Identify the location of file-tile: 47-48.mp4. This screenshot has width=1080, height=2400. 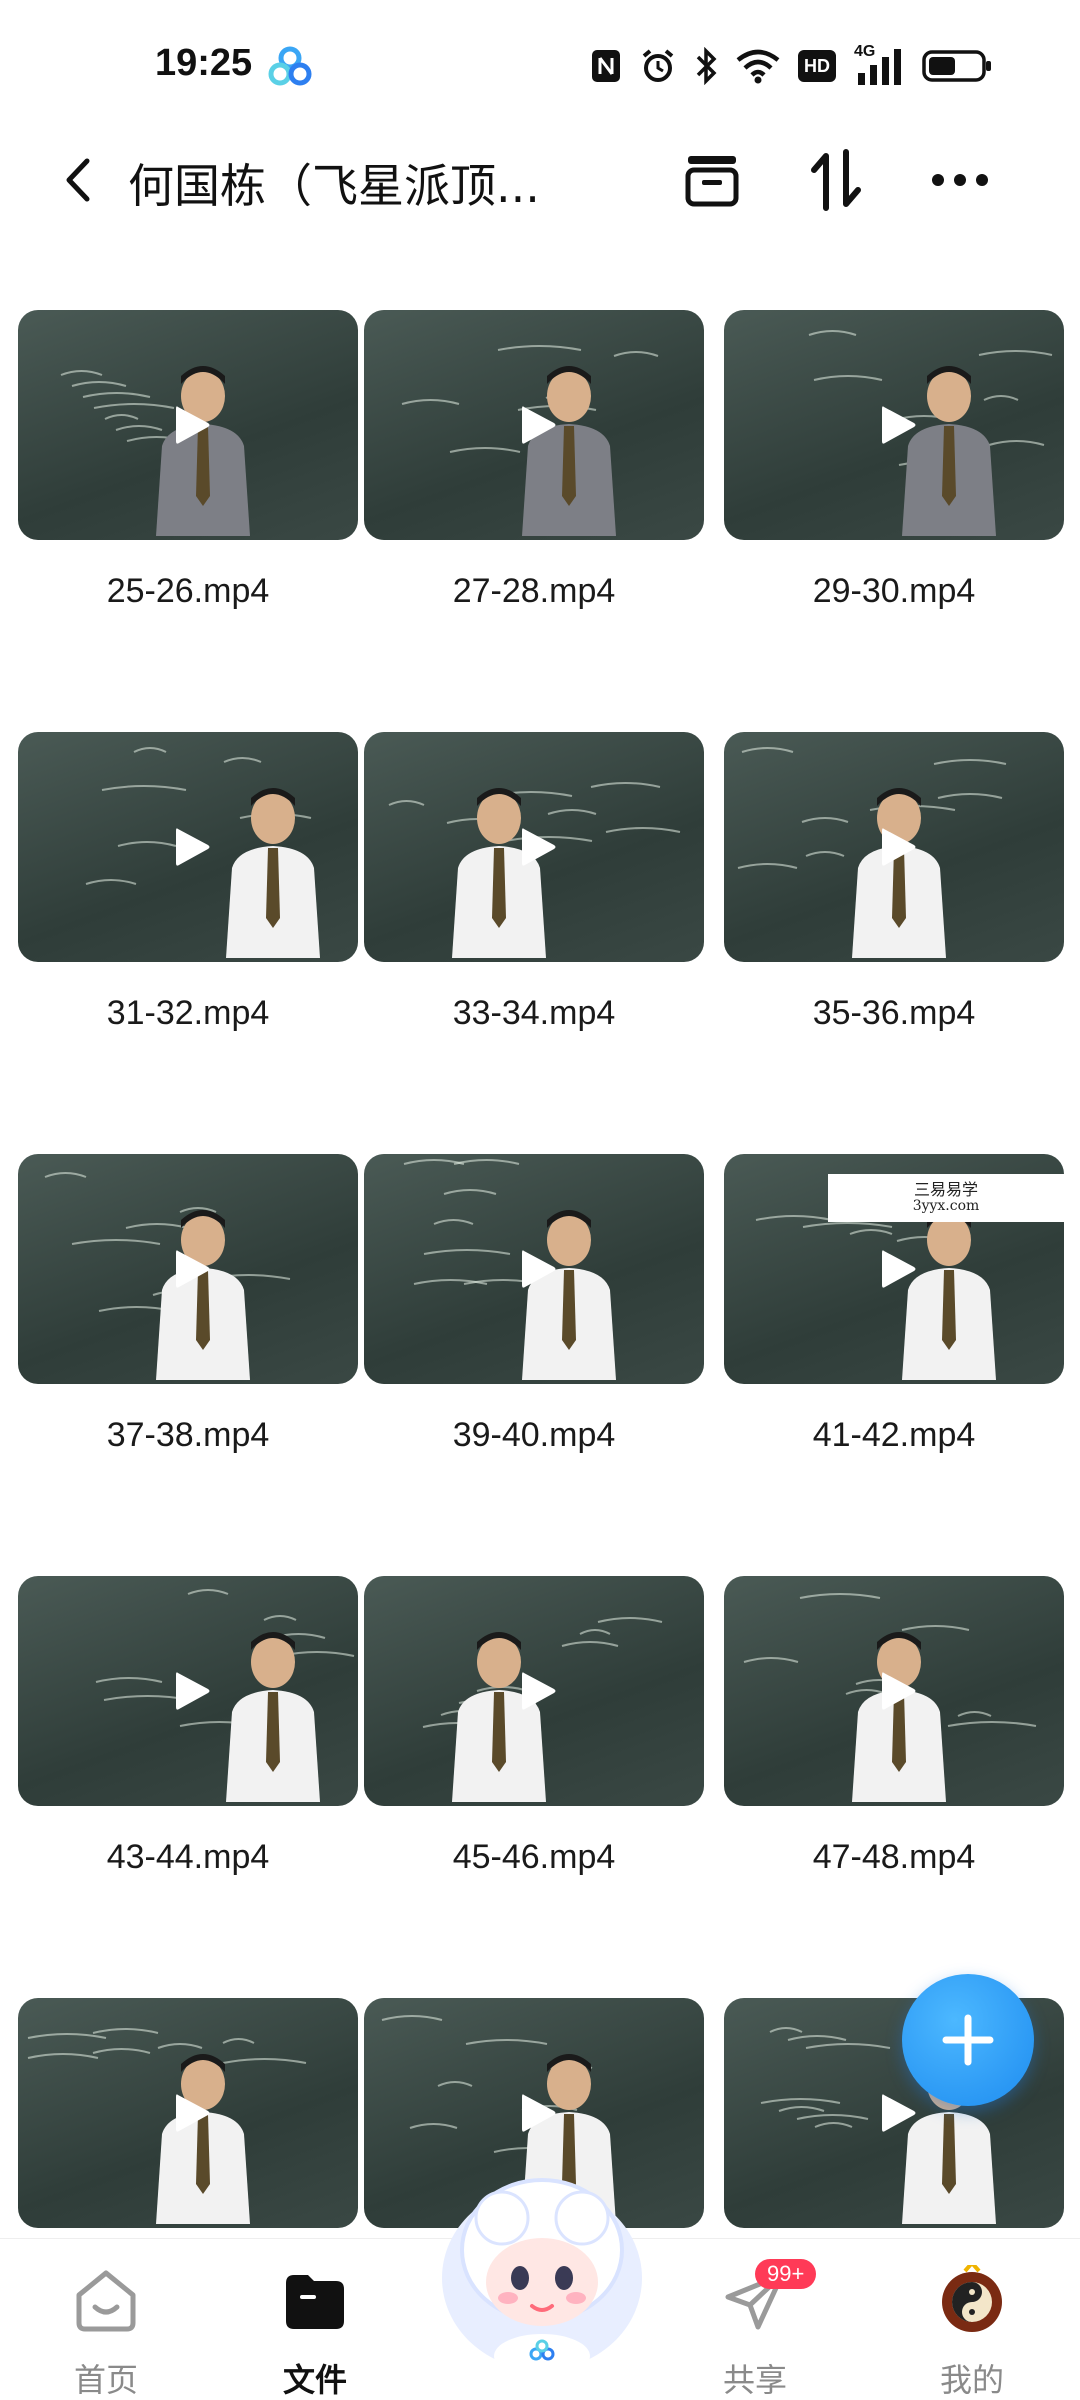
(894, 1731).